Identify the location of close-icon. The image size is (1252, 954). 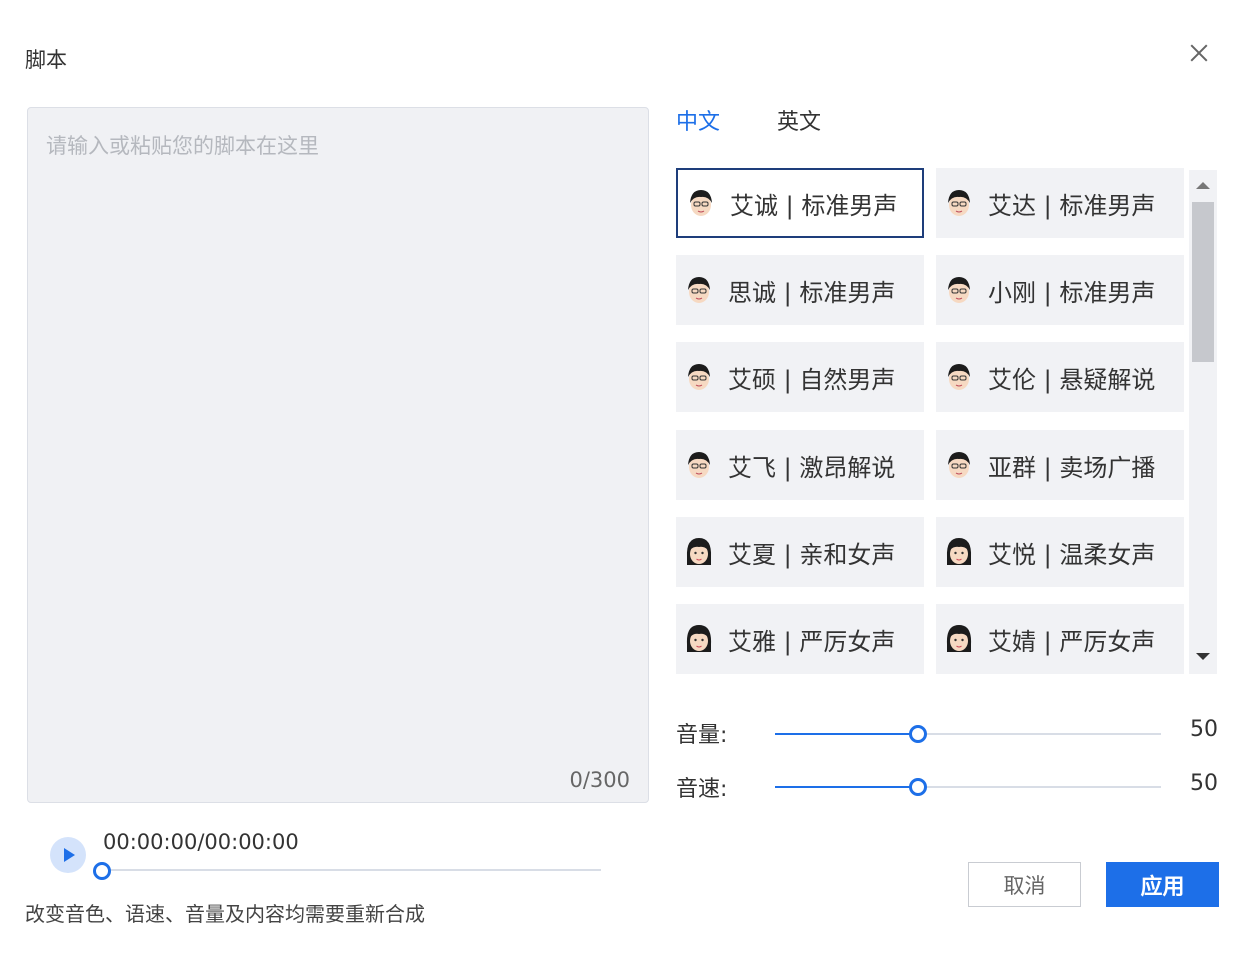
(1199, 53).